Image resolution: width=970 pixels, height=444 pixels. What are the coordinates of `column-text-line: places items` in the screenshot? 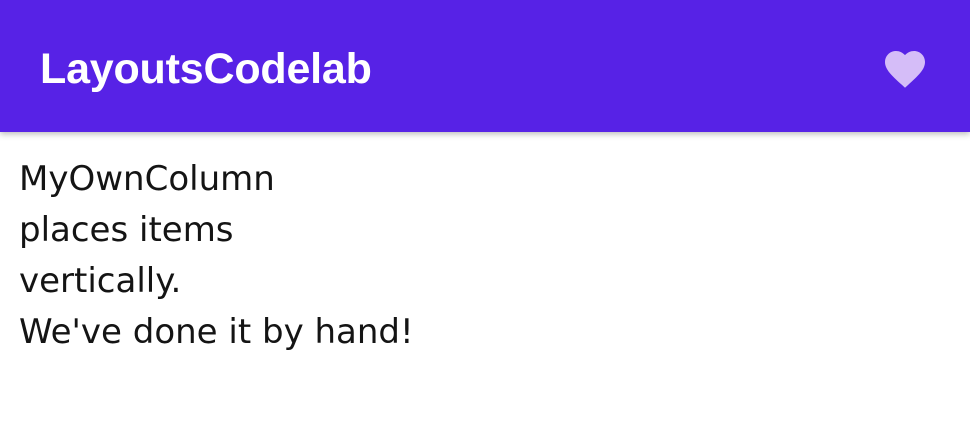 It's located at (126, 230).